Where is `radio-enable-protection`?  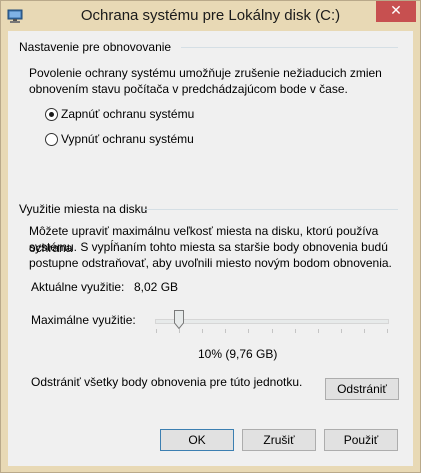
radio-enable-protection is located at coordinates (51, 114).